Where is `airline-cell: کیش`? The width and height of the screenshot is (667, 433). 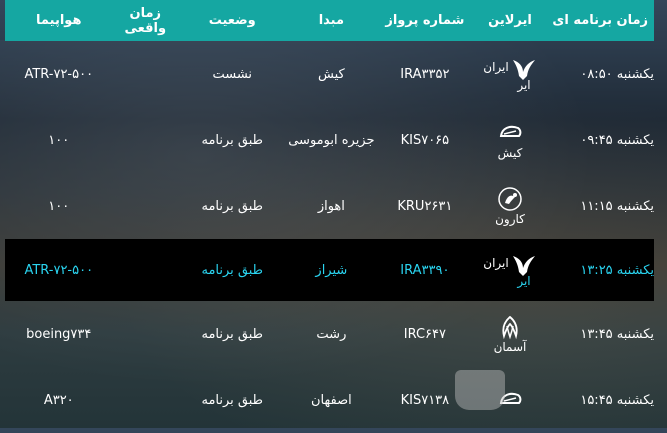
airline-cell: کیش is located at coordinates (510, 140).